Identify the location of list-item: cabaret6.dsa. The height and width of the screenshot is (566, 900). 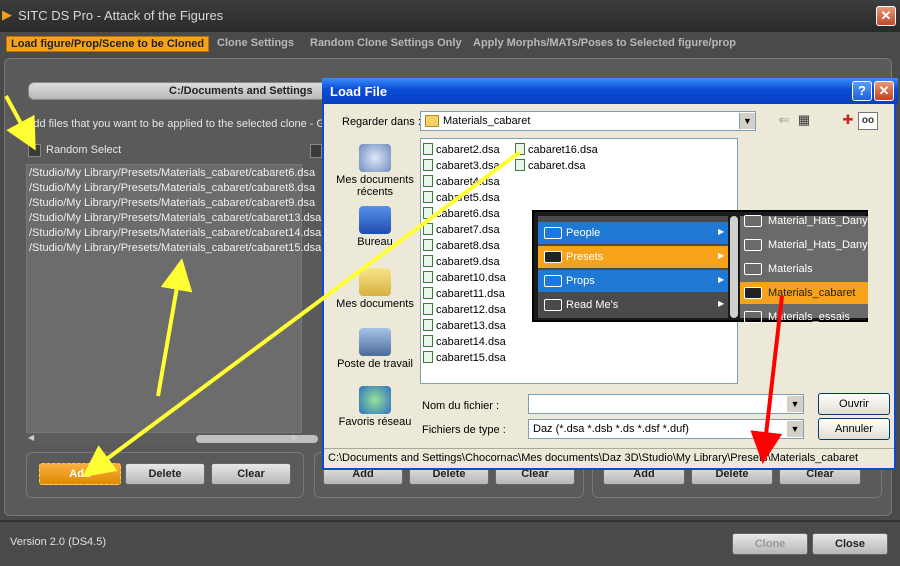
(461, 213).